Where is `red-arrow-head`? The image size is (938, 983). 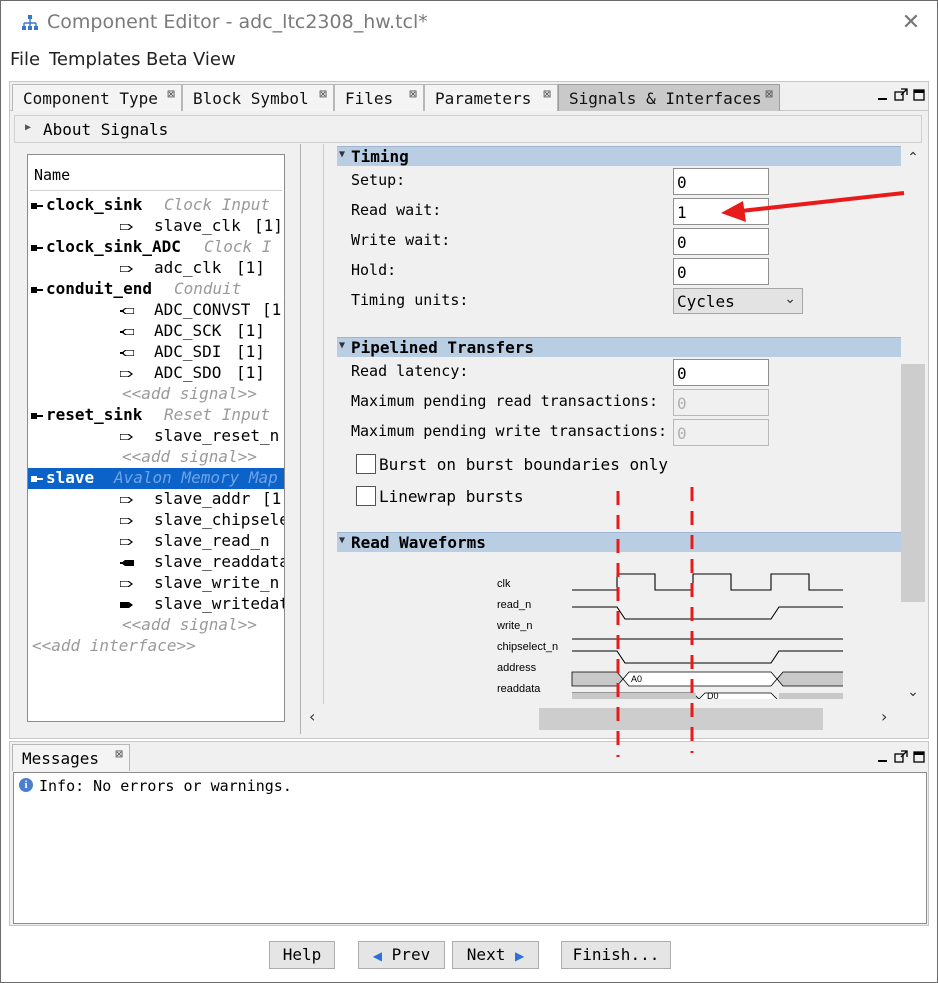
red-arrow-head is located at coordinates (733, 211).